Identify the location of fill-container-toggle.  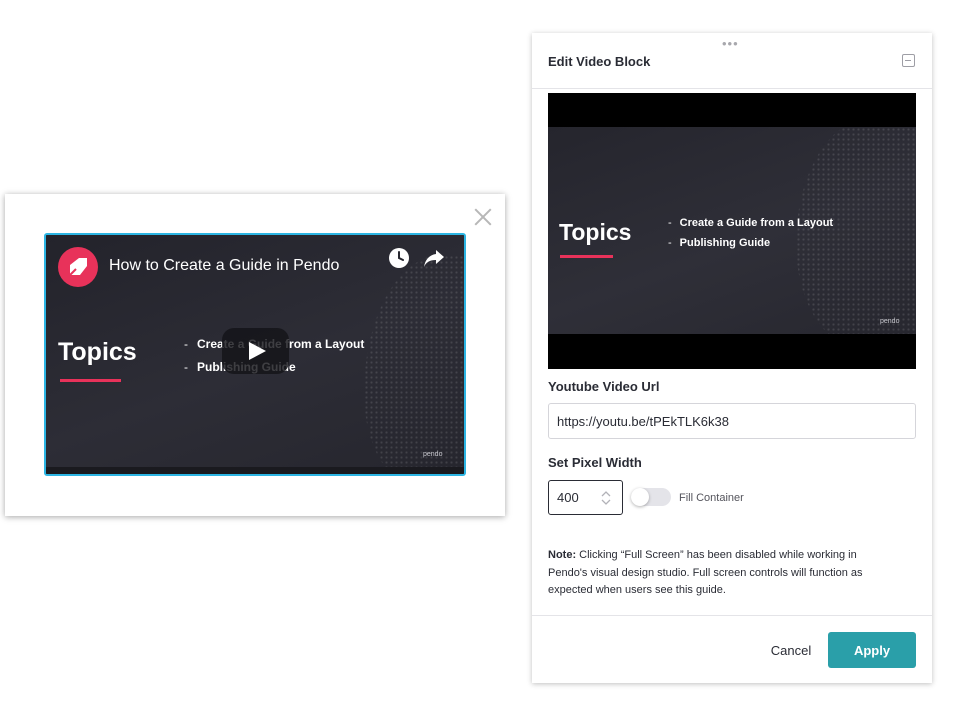
(651, 497).